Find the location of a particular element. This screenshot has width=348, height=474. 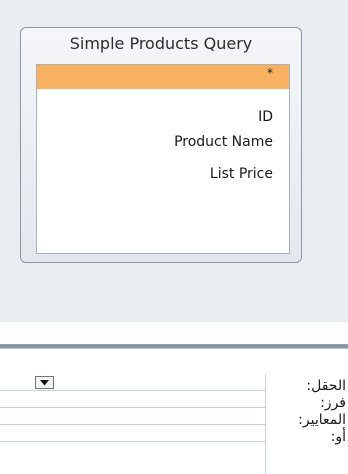

grid-row-or is located at coordinates (132, 433).